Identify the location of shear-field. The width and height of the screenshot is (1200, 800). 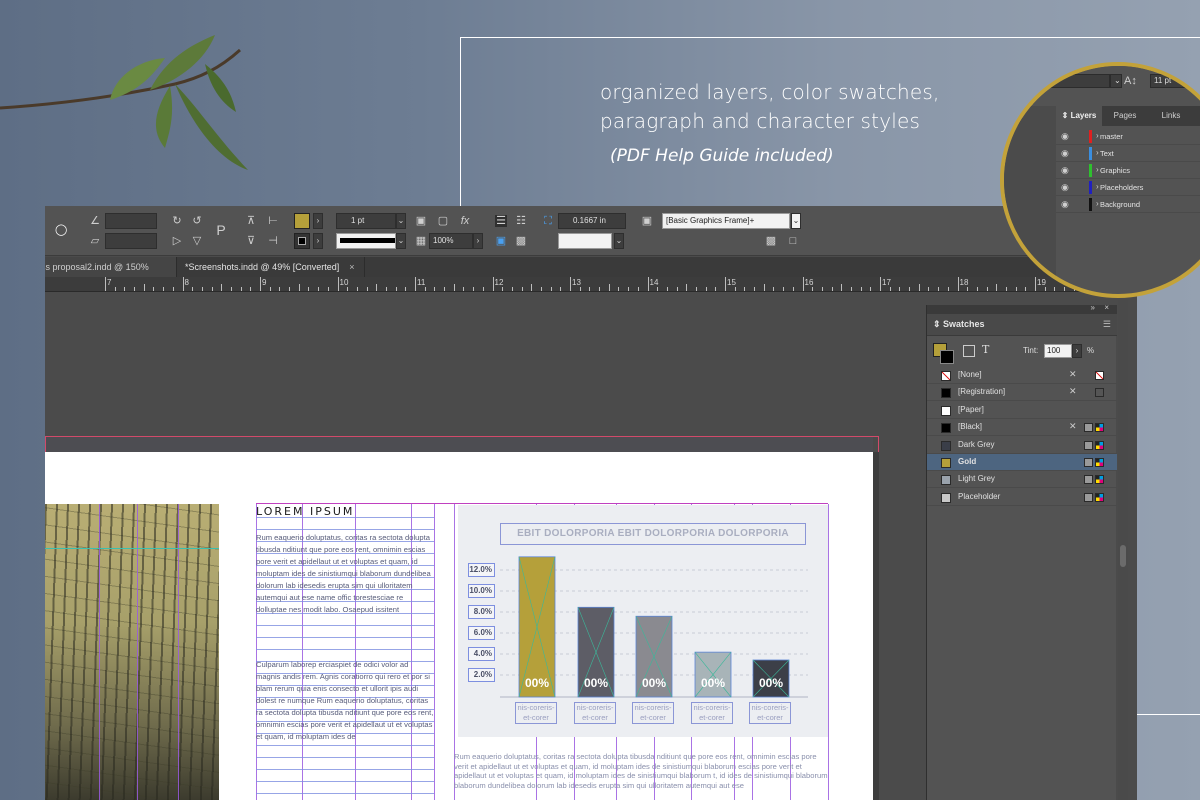
(131, 241).